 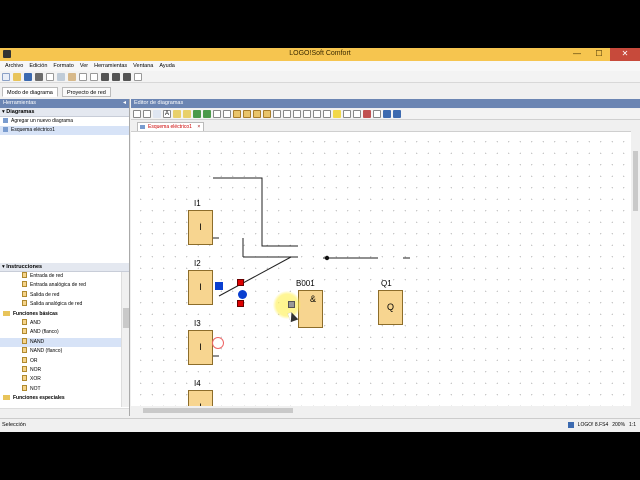 What do you see at coordinates (200, 398) in the screenshot?
I see `input-block-i4: I` at bounding box center [200, 398].